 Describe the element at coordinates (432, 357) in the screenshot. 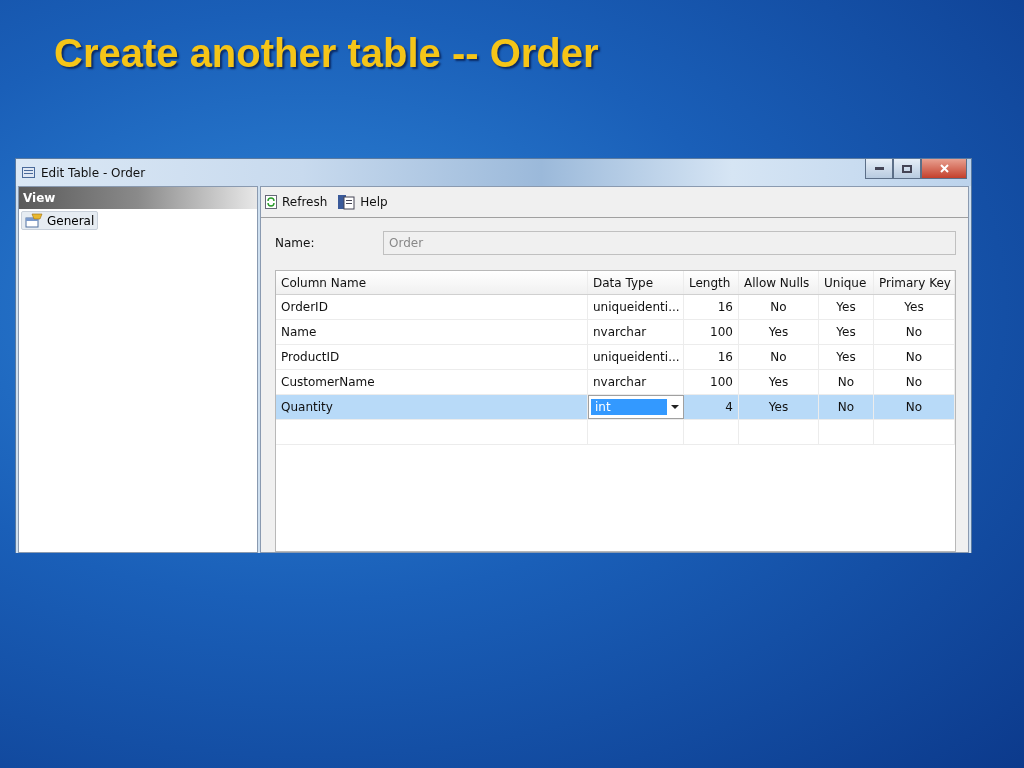

I see `table-cell: ProductID` at that location.